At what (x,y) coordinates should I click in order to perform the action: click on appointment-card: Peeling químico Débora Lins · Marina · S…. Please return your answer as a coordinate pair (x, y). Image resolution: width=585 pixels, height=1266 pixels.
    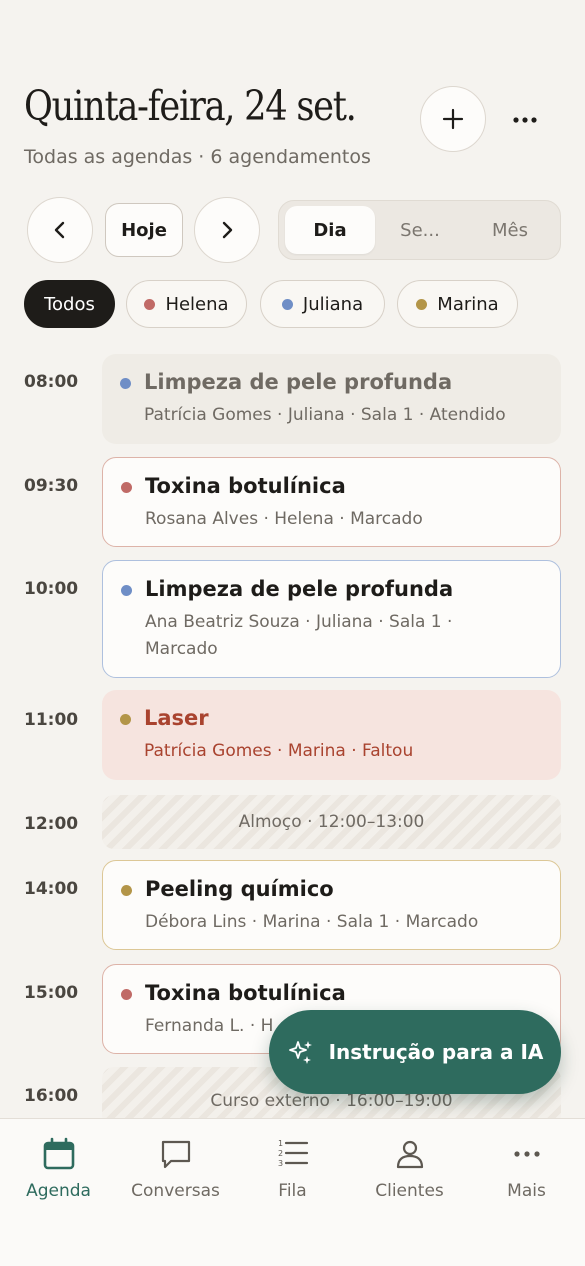
    Looking at the image, I should click on (331, 905).